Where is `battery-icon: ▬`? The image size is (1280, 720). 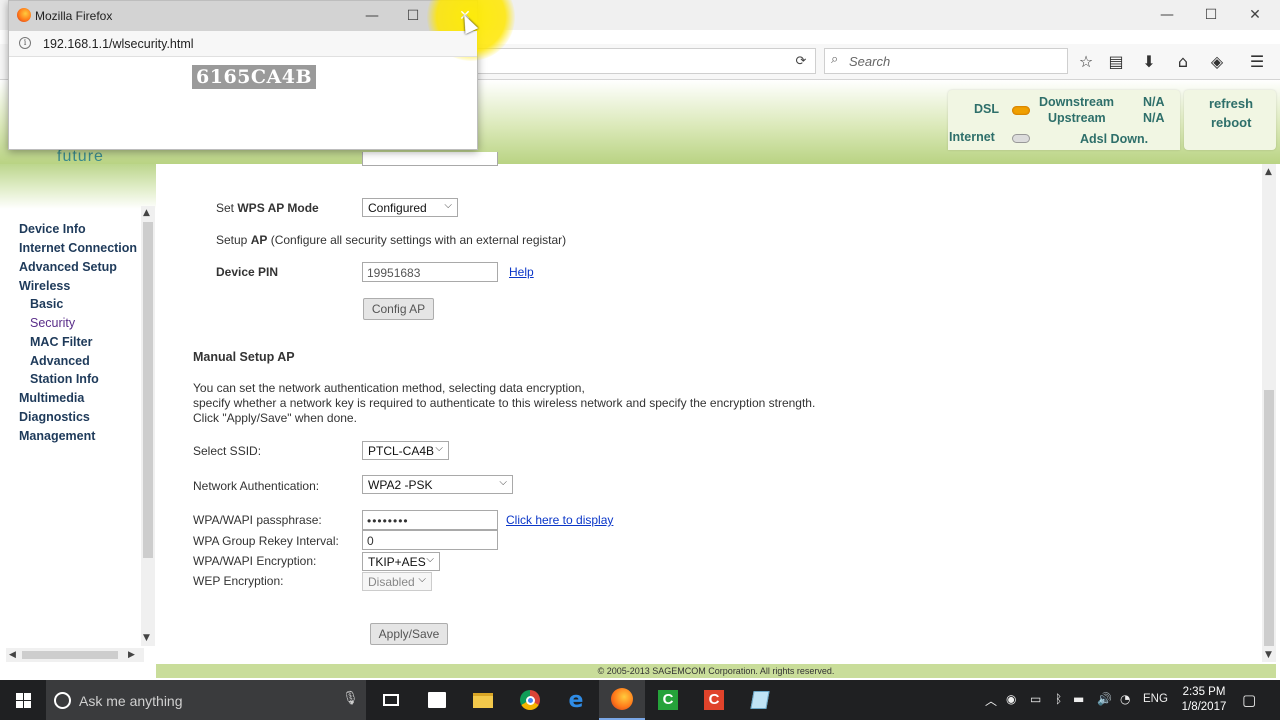 battery-icon: ▬ is located at coordinates (1078, 699).